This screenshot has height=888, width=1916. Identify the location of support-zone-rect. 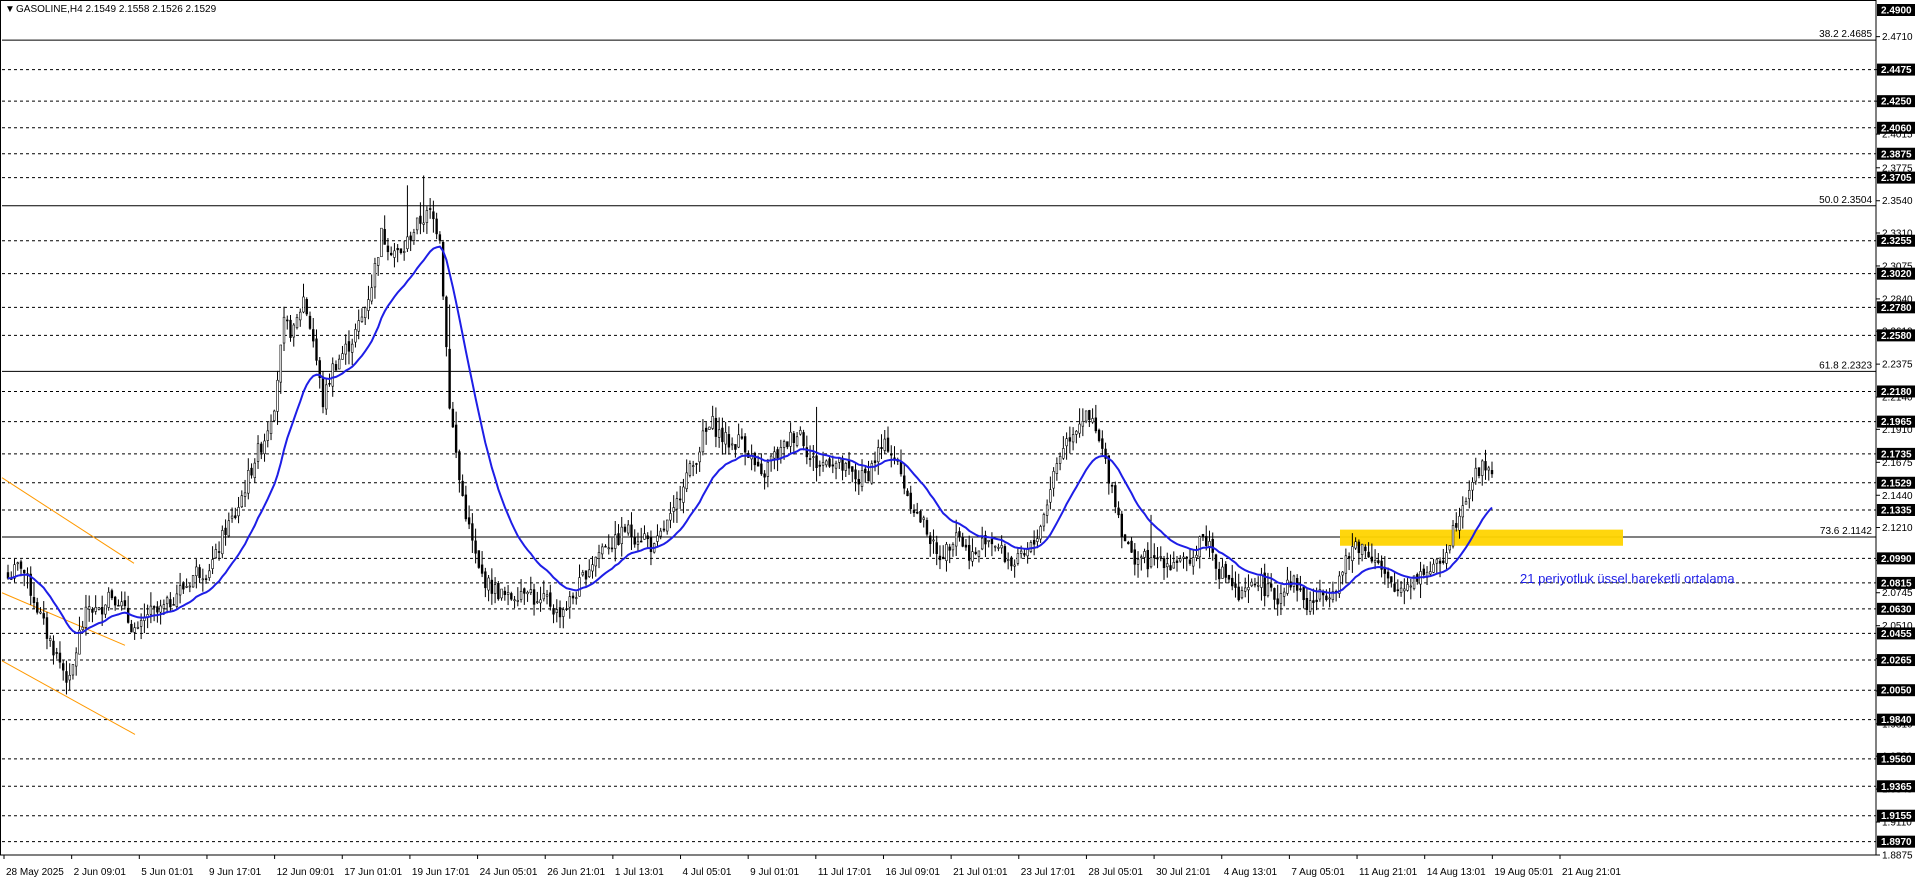
(1481, 537).